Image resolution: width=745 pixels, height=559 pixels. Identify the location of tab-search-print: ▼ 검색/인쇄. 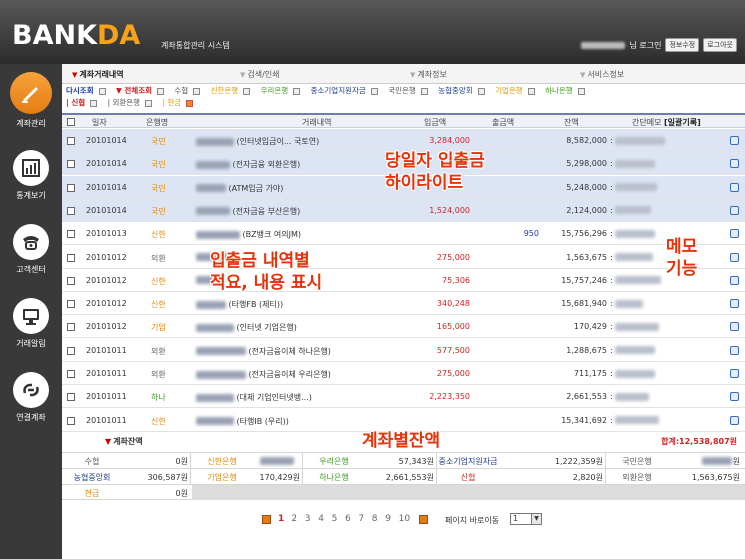
(260, 74).